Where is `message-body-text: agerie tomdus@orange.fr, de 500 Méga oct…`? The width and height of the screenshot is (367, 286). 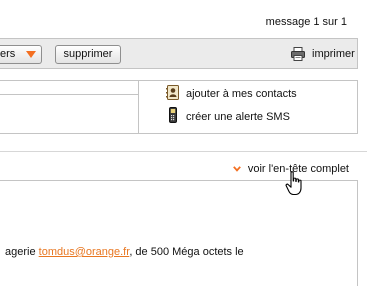
message-body-text: agerie tomdus@orange.fr, de 500 Méga oct… is located at coordinates (124, 252).